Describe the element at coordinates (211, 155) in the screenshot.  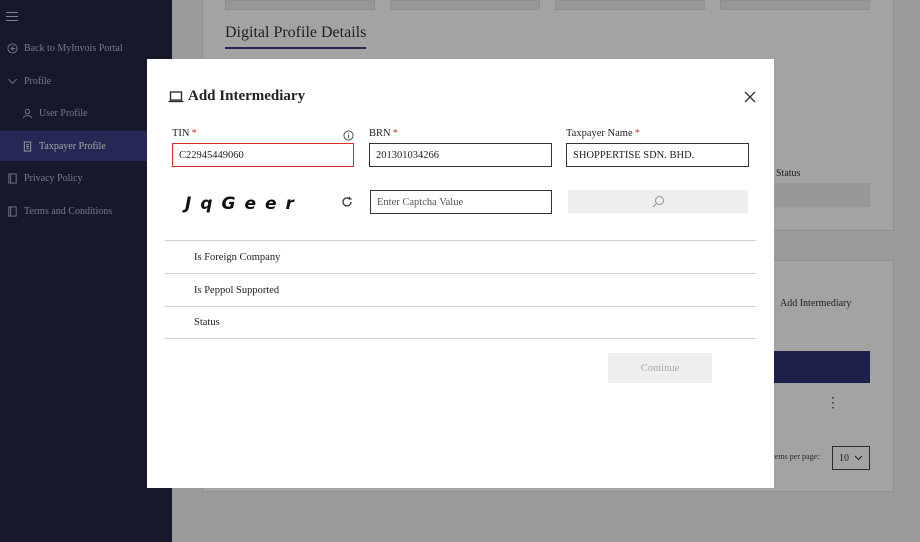
I see `tin-value: C22945449060` at that location.